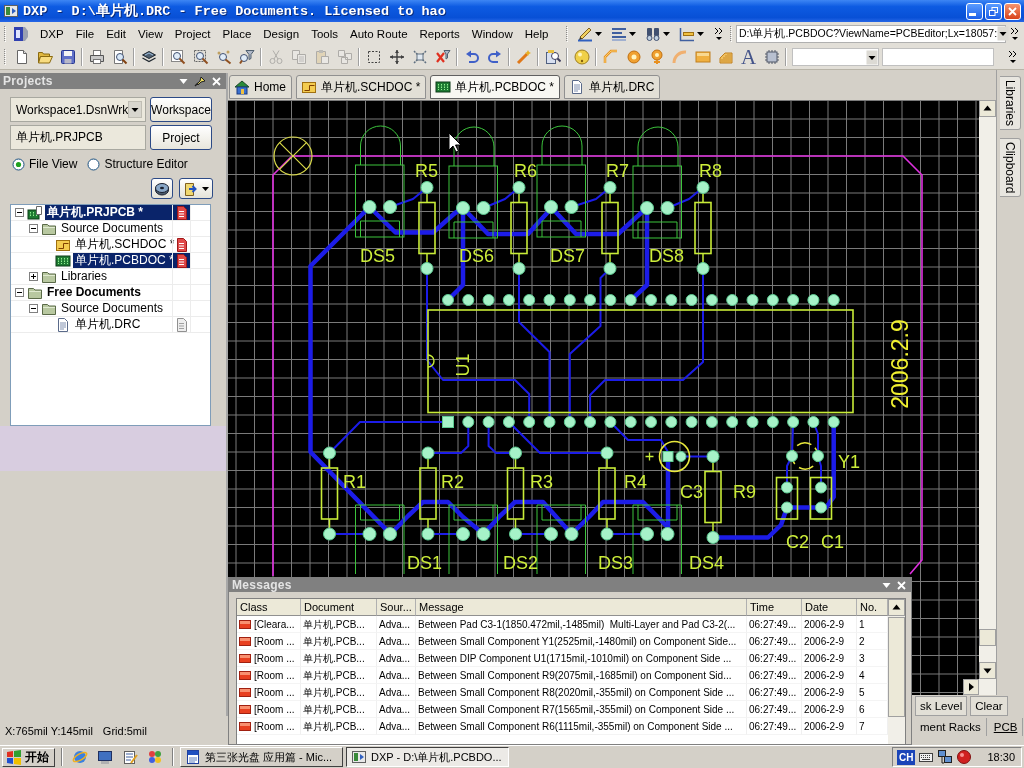 This screenshot has height=768, width=1024. I want to click on open-folder-icon, so click(44, 57).